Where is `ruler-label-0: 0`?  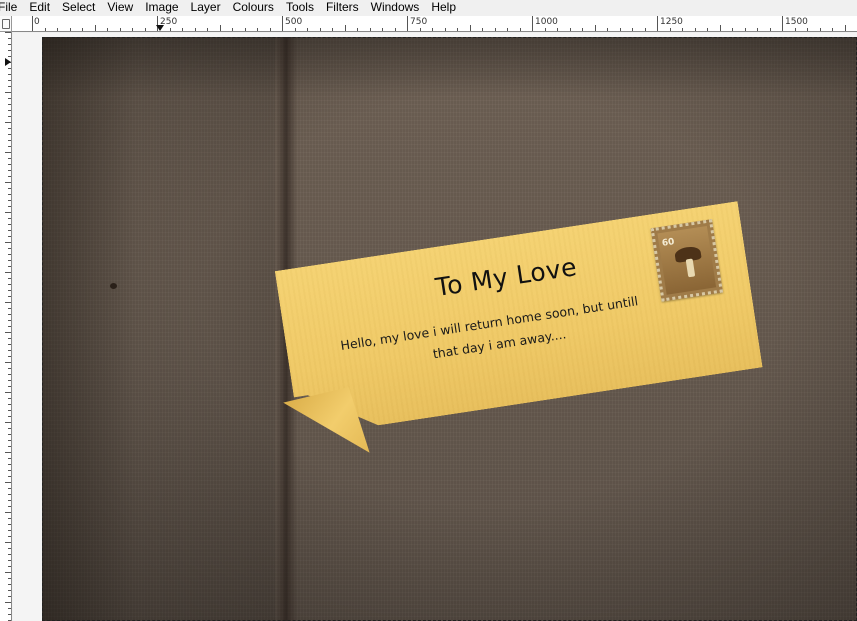
ruler-label-0: 0 is located at coordinates (37, 22).